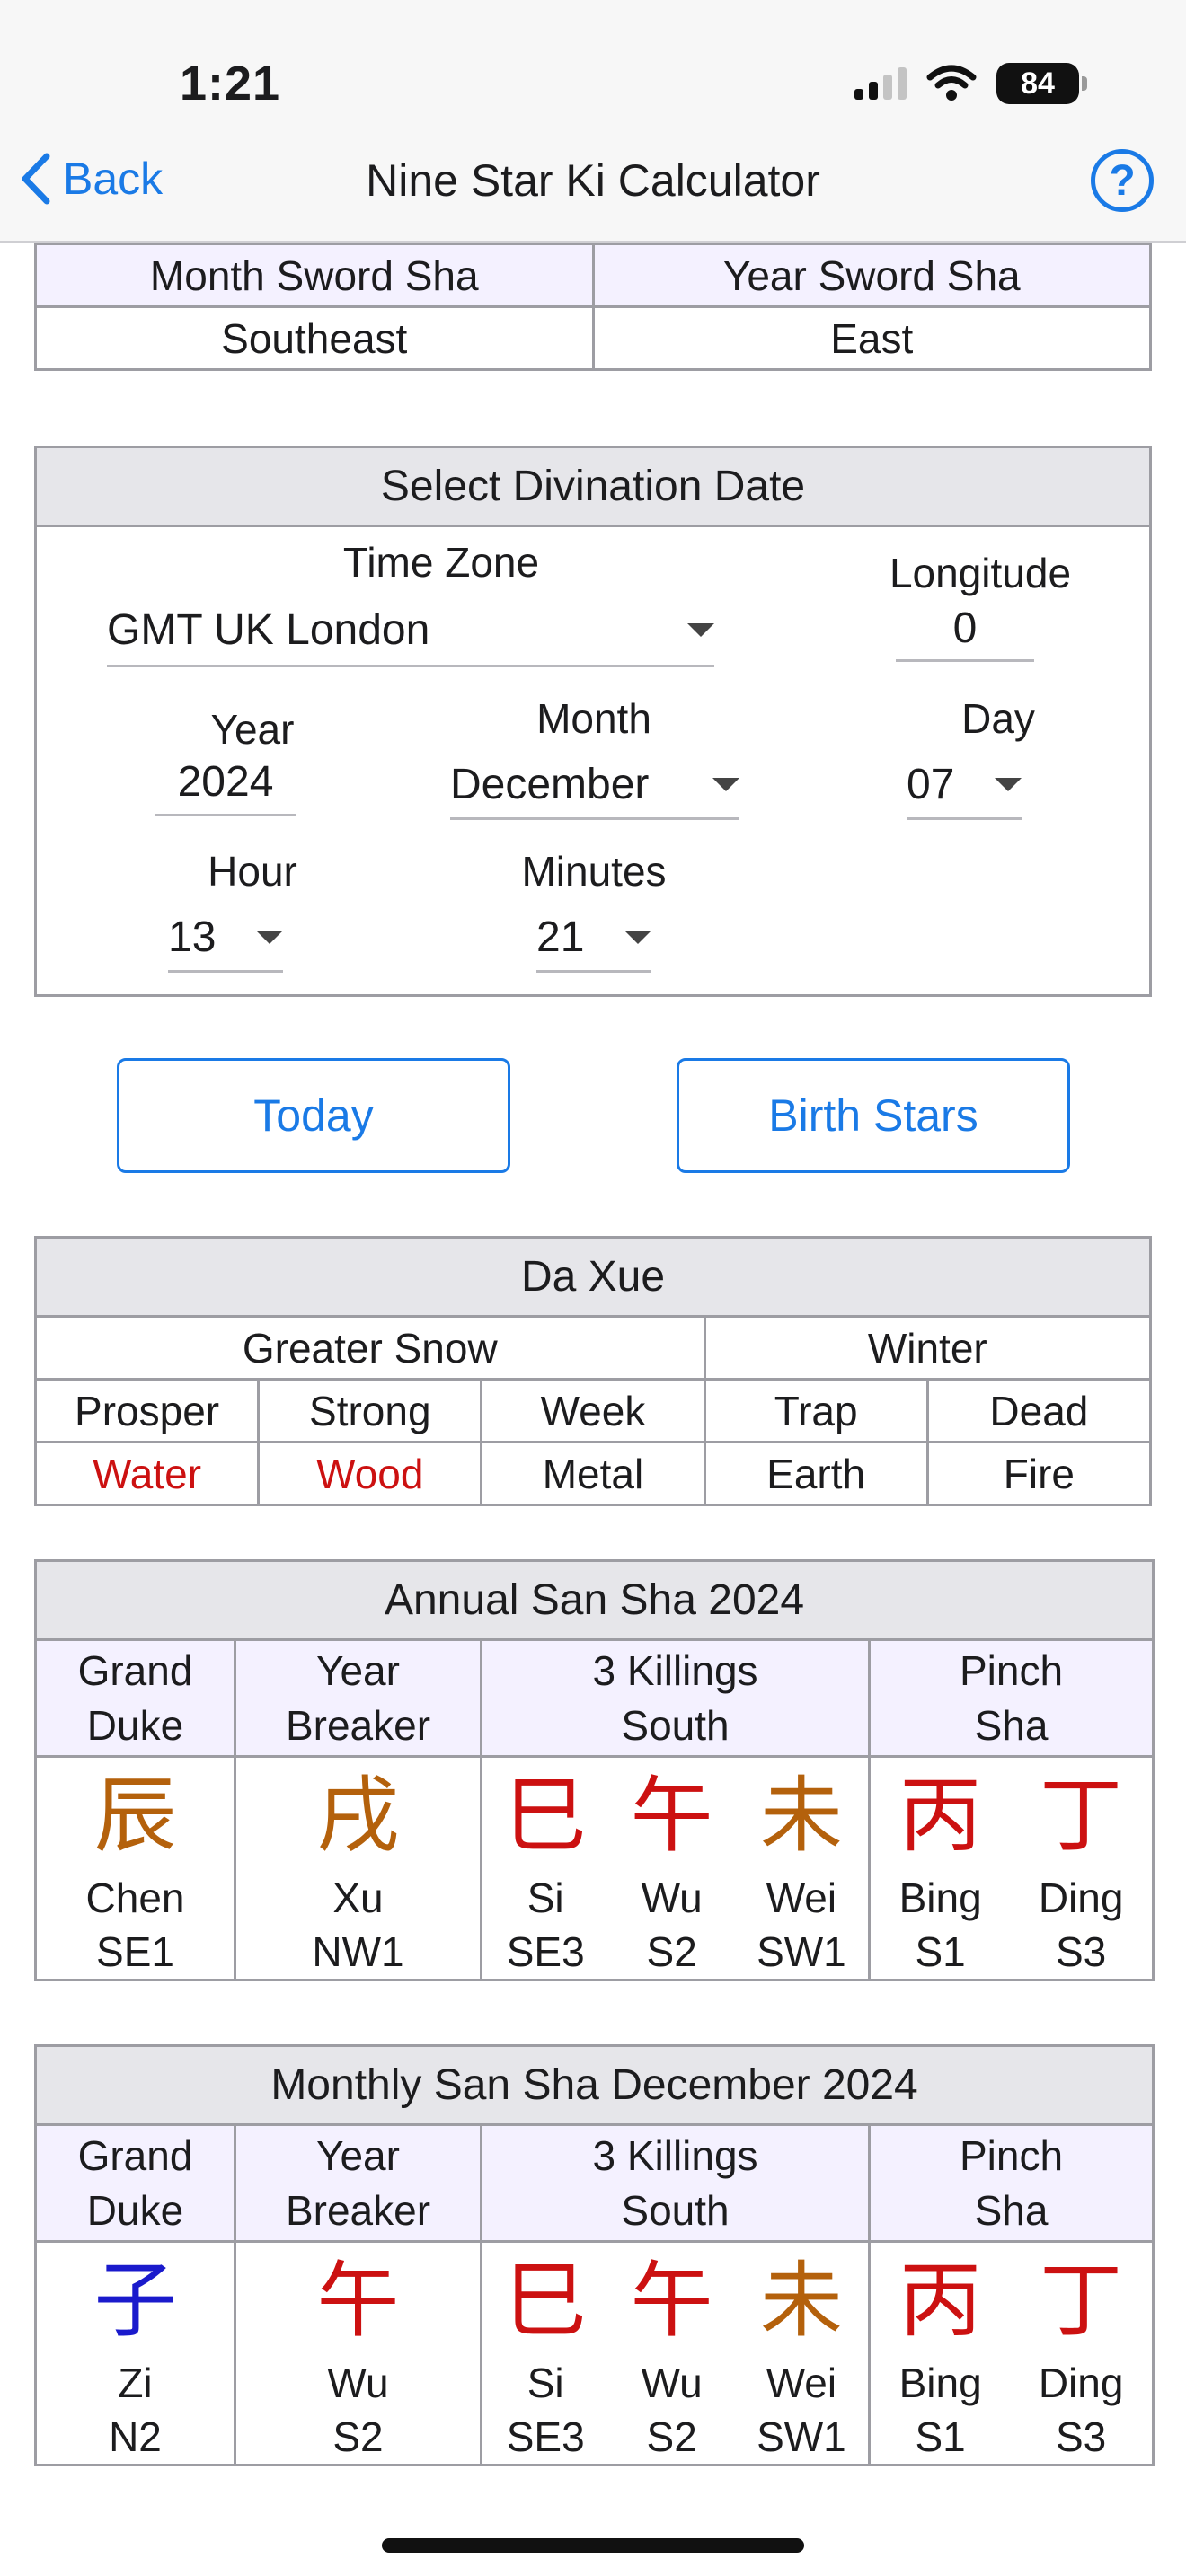  I want to click on da-xue-season-right: Winter, so click(928, 1348).